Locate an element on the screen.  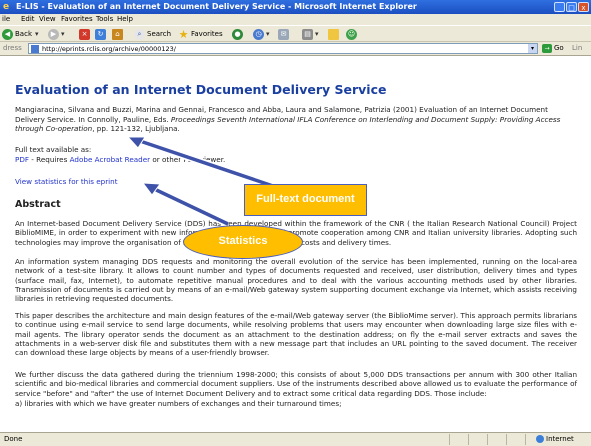
statistics-callout: Statistics is located at coordinates (243, 242).